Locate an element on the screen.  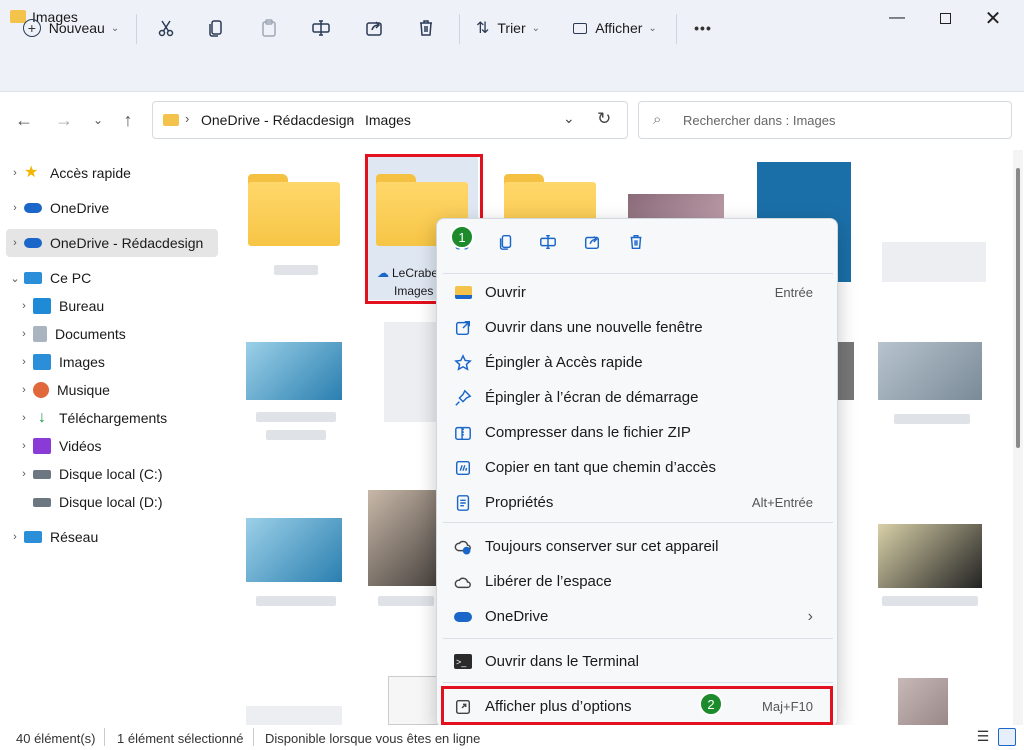
zip-folder-icon is located at coordinates (463, 433).